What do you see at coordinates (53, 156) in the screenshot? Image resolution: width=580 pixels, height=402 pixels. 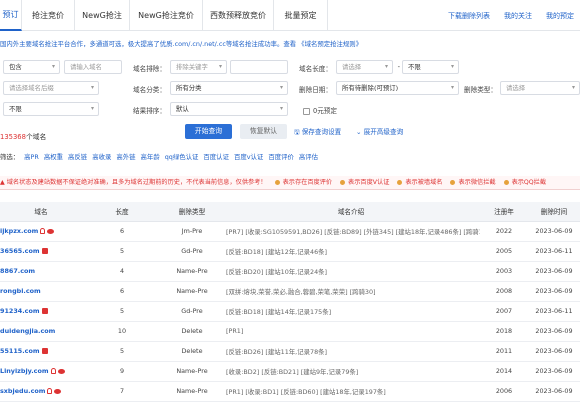 I see `filter-high-weight: 高权重` at bounding box center [53, 156].